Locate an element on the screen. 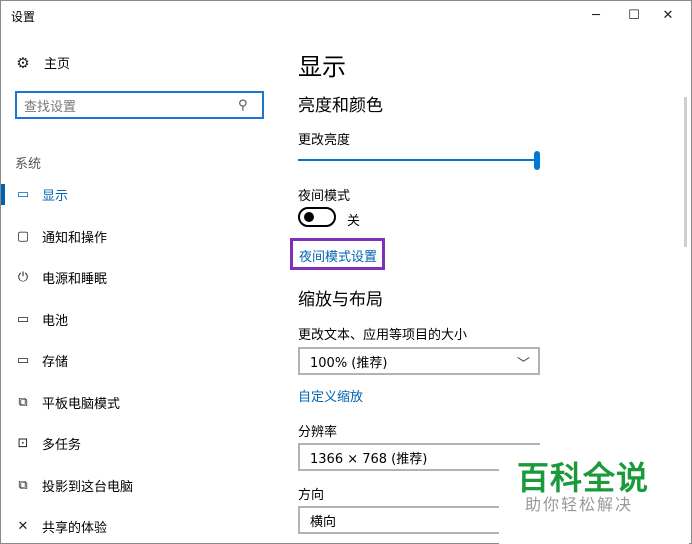  sidebar-item-label: 电池 is located at coordinates (55, 321).